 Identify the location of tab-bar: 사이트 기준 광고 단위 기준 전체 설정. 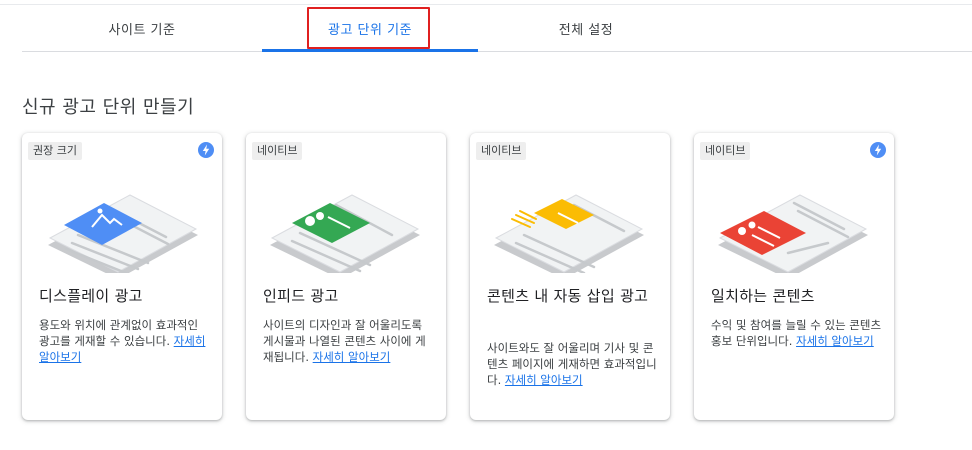
(497, 28).